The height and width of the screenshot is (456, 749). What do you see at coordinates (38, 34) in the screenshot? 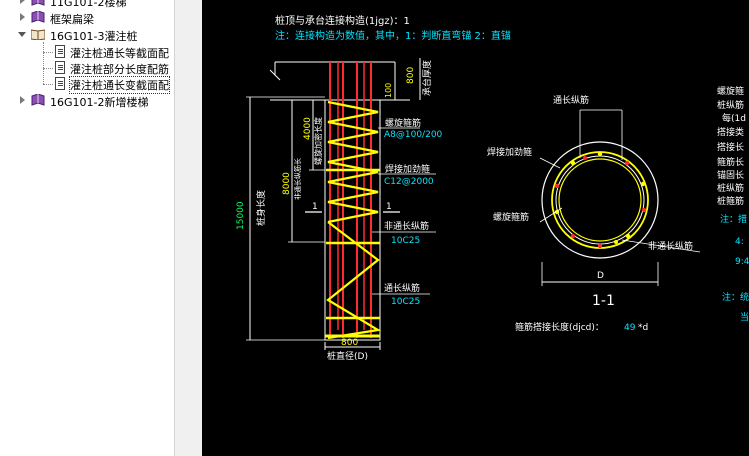
I see `open-book-icon` at bounding box center [38, 34].